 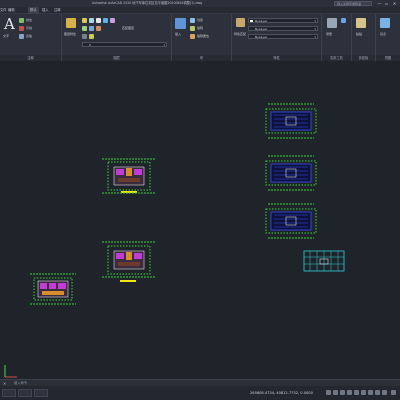 I want to click on edit-label: 编辑, so click(x=200, y=28).